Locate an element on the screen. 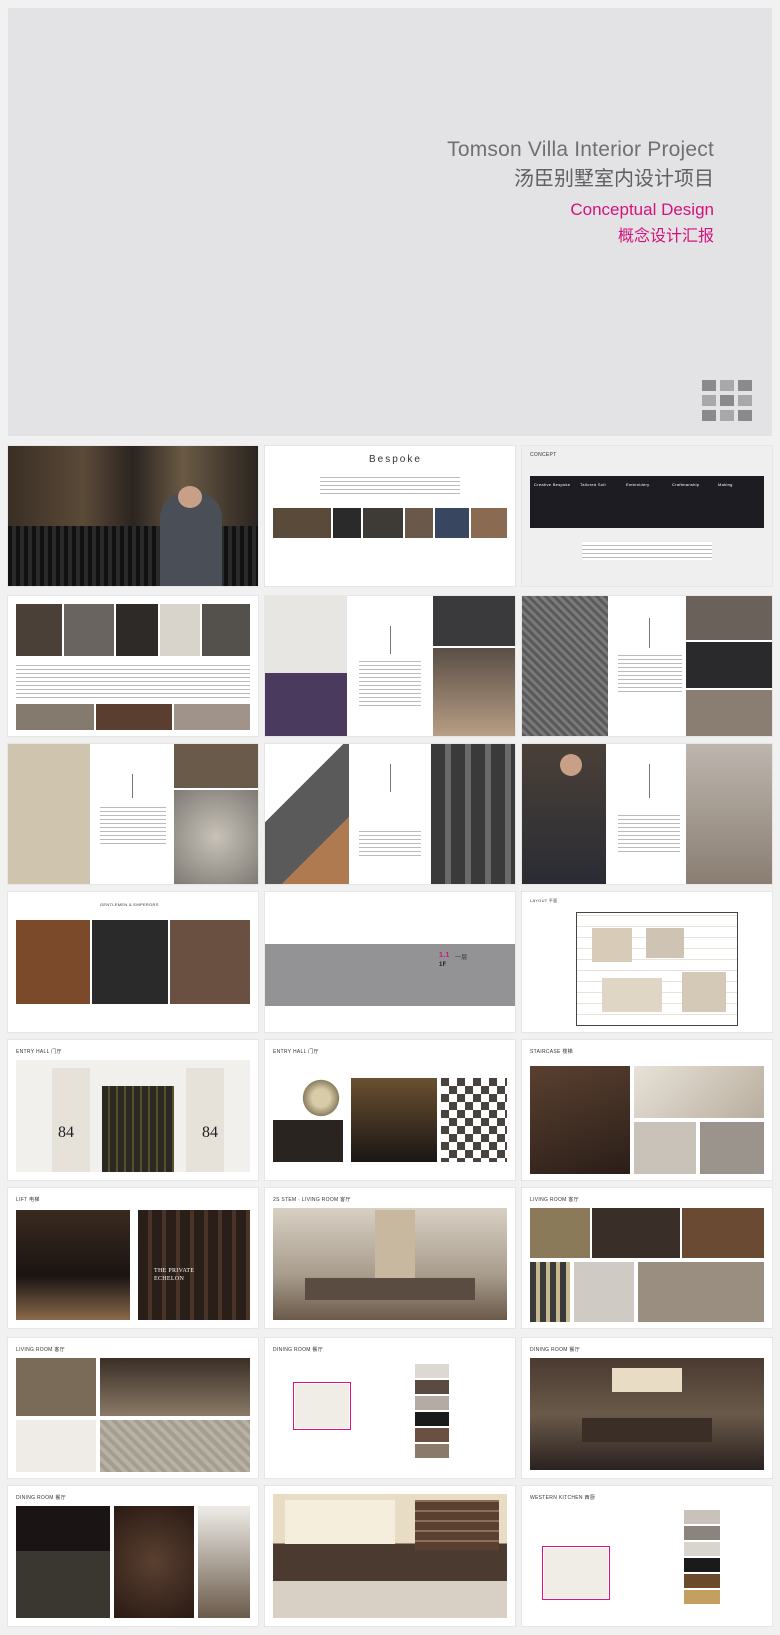 This screenshot has width=780, height=1635. thumbnail-bespoke: Bespoke is located at coordinates (390, 516).